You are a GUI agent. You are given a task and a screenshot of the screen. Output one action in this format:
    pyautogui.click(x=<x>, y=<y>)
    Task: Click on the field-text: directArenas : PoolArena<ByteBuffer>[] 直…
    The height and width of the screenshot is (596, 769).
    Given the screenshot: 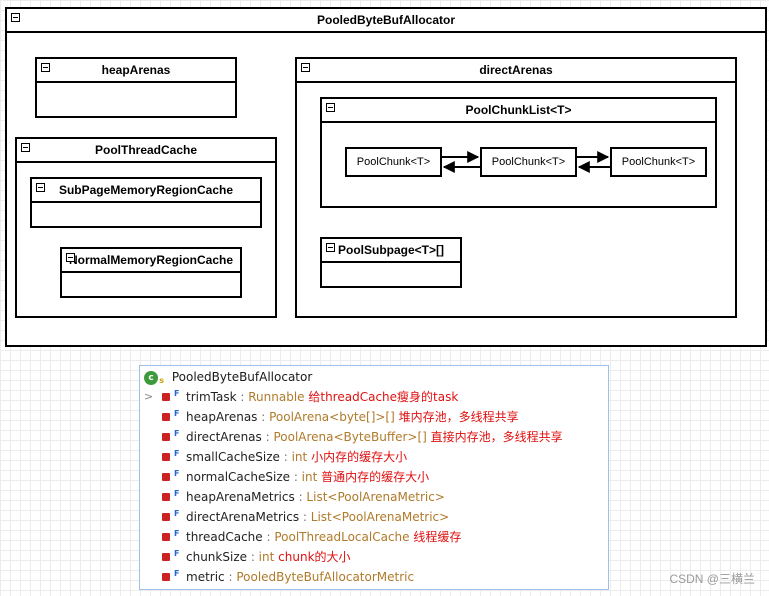 What is the action you would take?
    pyautogui.click(x=374, y=437)
    